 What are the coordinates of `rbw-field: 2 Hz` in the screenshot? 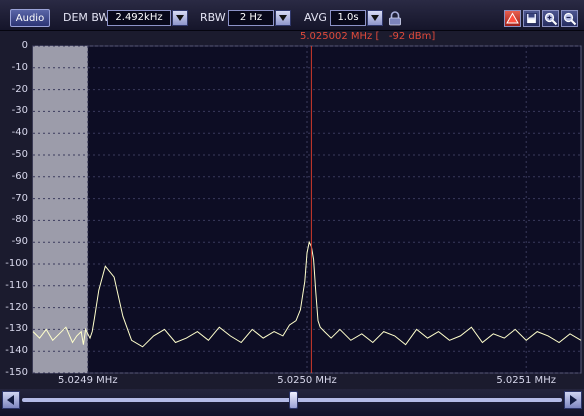 It's located at (251, 18).